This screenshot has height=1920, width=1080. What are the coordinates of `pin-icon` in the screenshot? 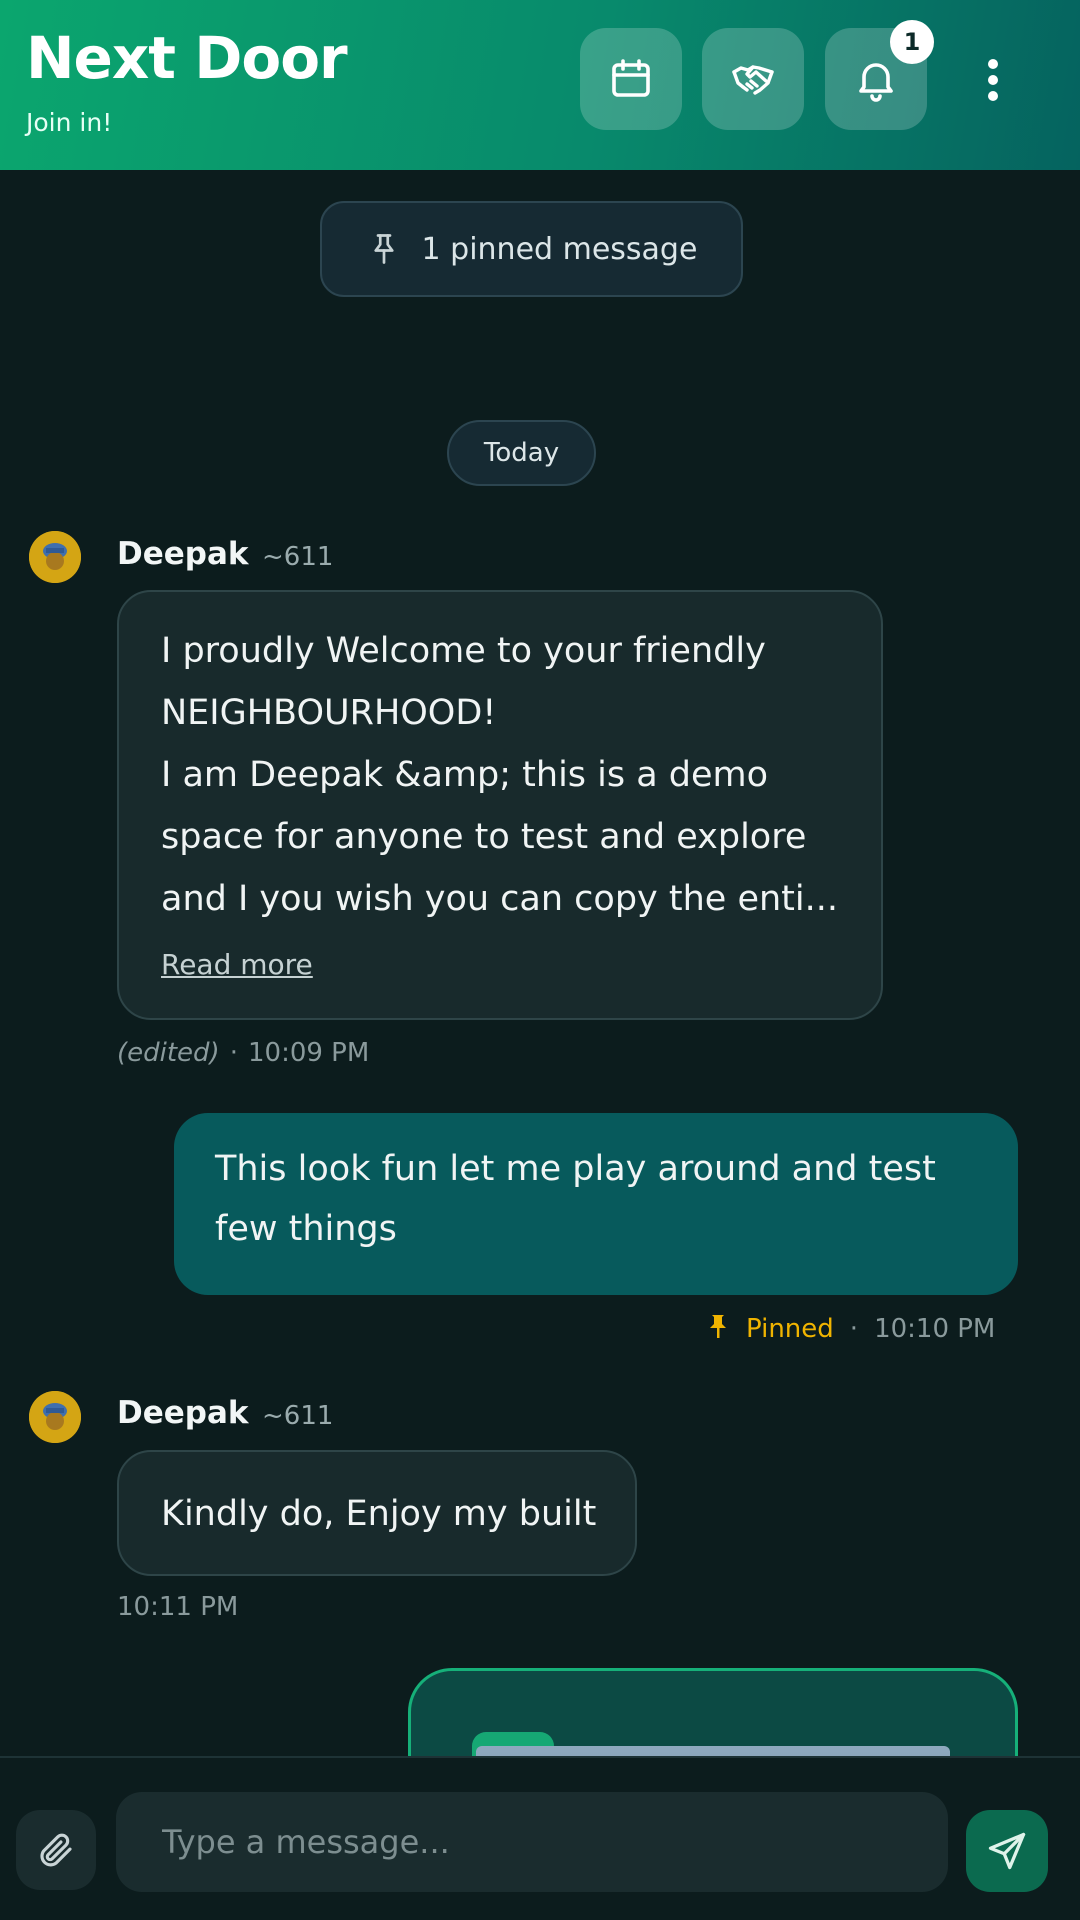 It's located at (383, 249).